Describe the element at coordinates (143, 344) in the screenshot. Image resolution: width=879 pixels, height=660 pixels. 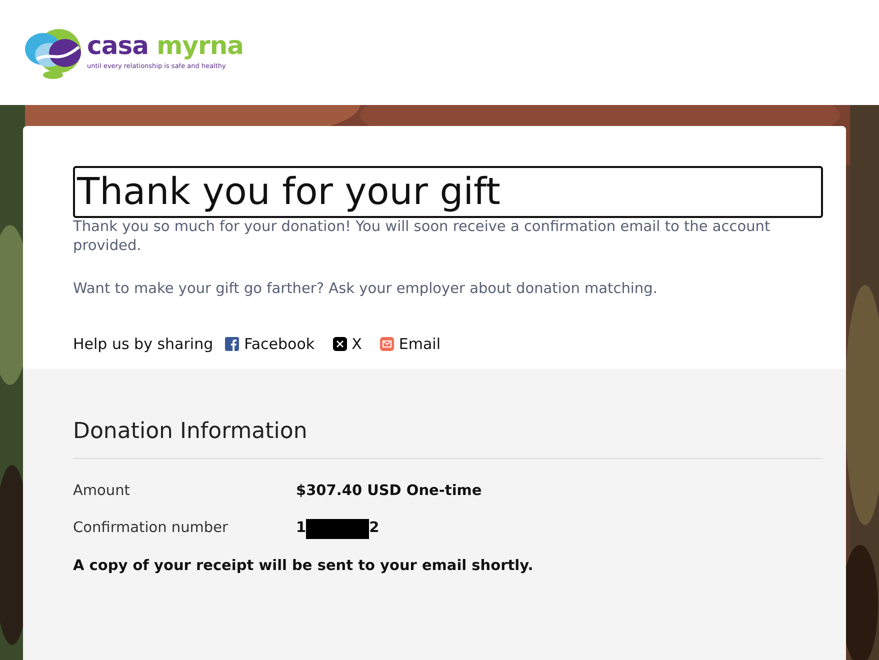
I see `share-label: Help us by sharing` at that location.